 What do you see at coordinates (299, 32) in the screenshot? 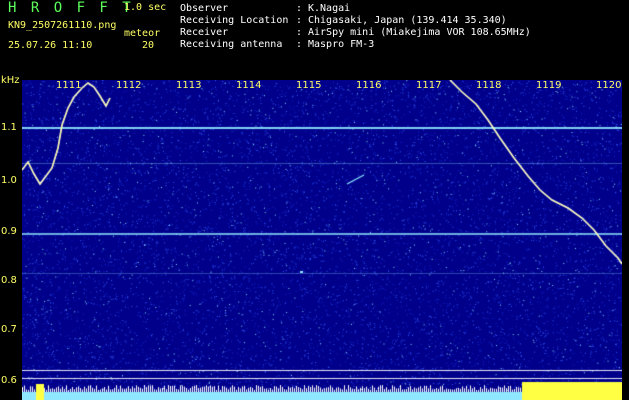
I see `receiver-colon: :` at bounding box center [299, 32].